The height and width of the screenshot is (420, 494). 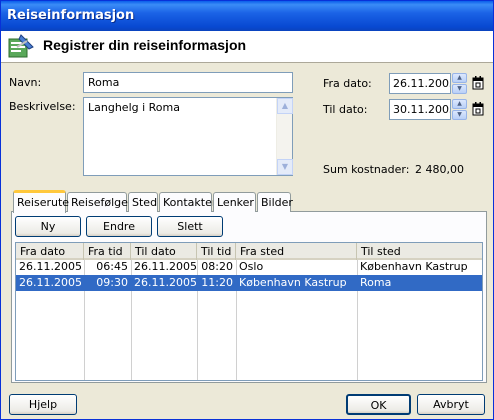 What do you see at coordinates (420, 109) in the screenshot?
I see `til-dato-input: 30.11.2005` at bounding box center [420, 109].